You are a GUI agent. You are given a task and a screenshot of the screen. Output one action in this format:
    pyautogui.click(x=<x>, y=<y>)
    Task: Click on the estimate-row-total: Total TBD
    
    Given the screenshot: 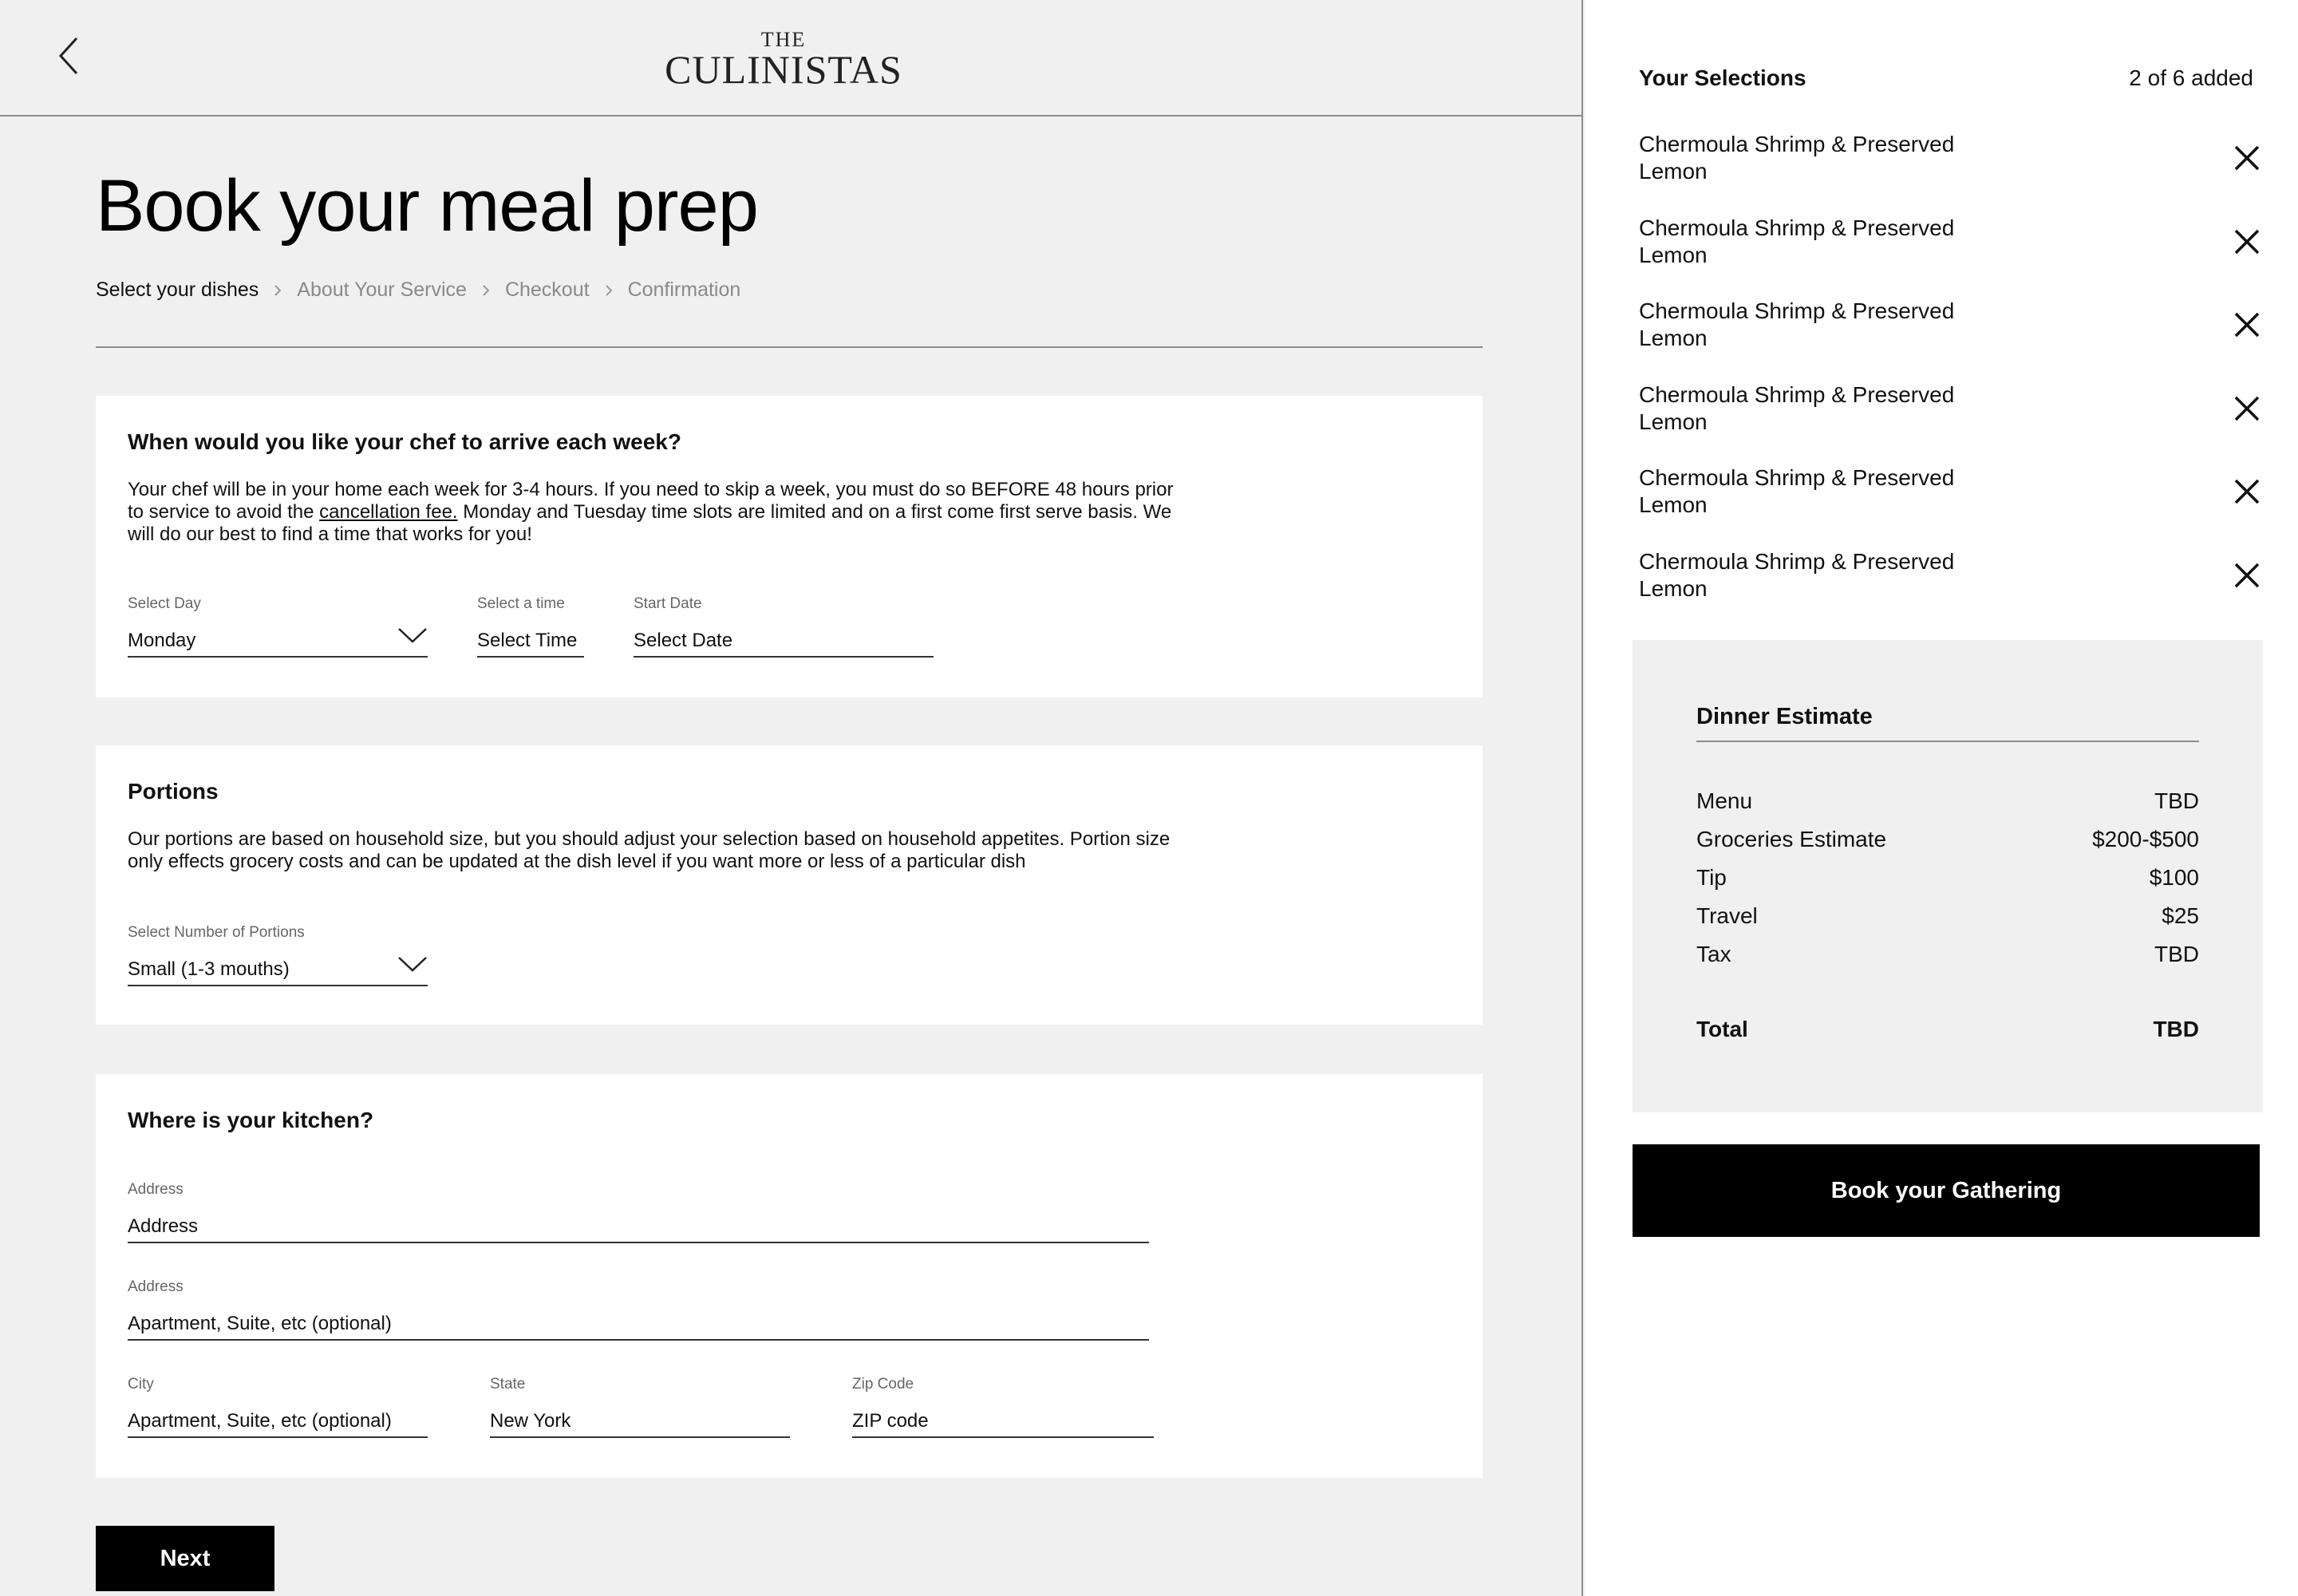 What is the action you would take?
    pyautogui.click(x=1948, y=1033)
    